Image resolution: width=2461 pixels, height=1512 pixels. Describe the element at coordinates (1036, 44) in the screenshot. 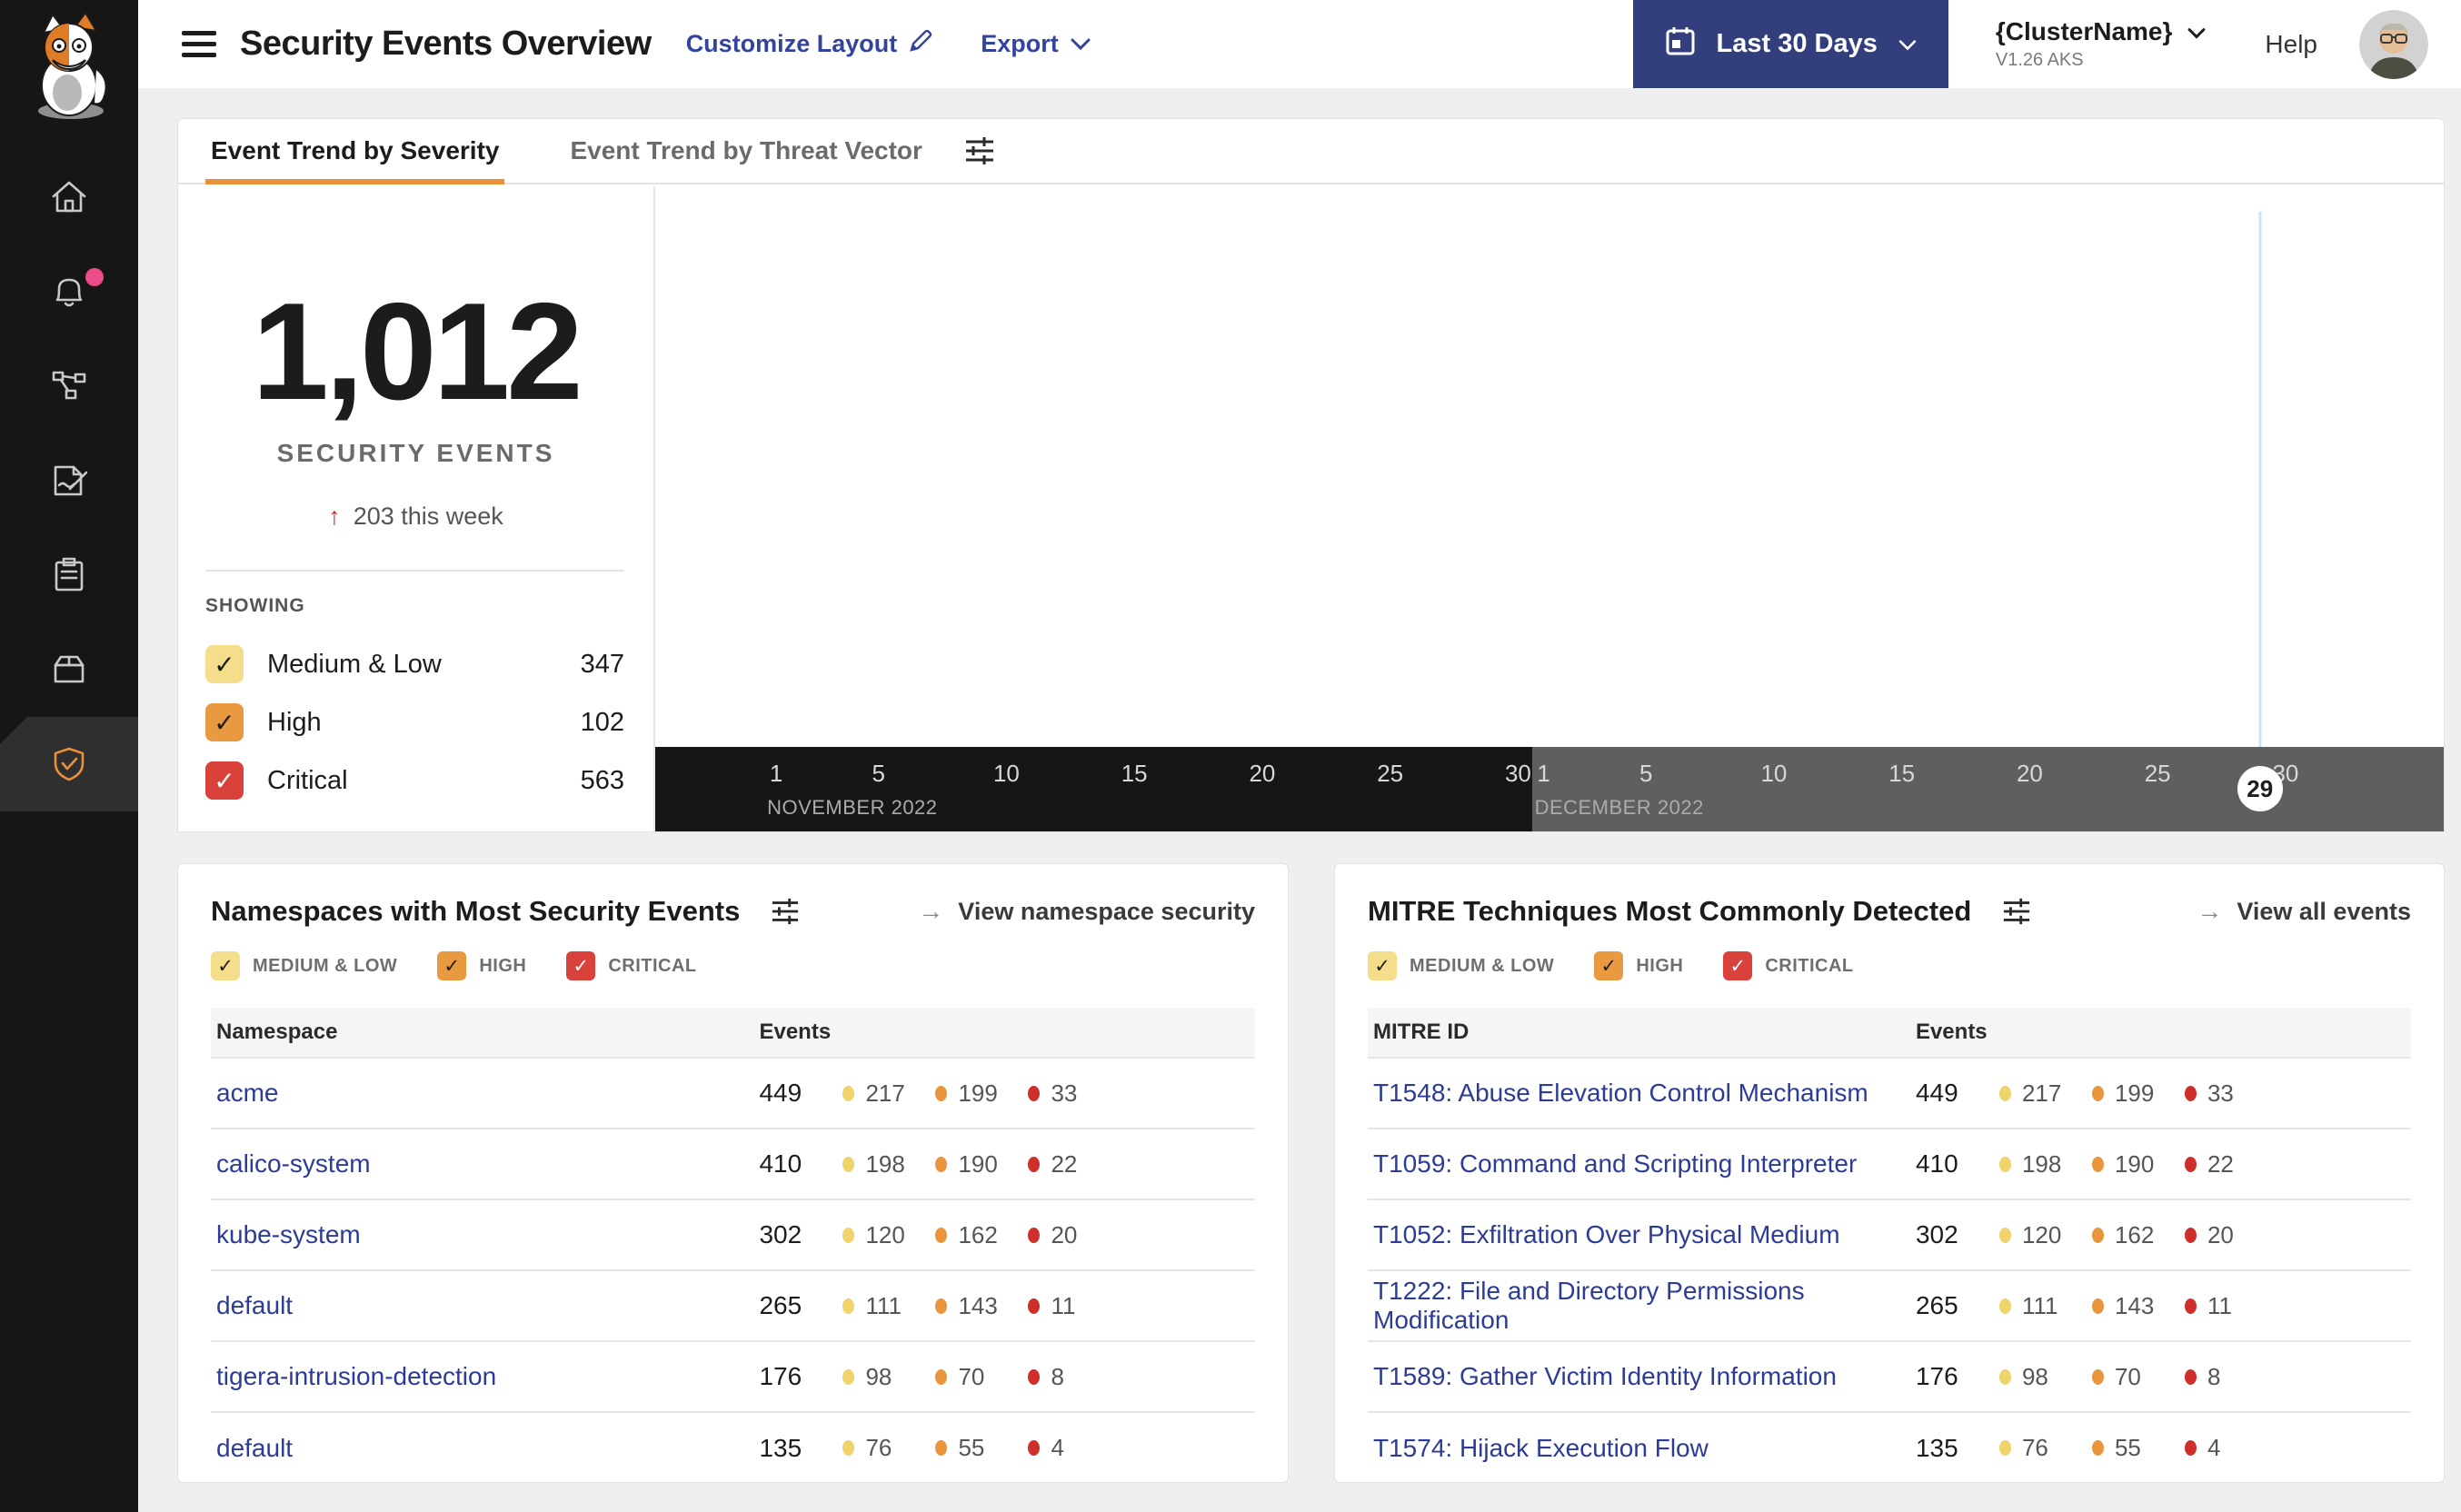

I see `export-button: Export` at that location.